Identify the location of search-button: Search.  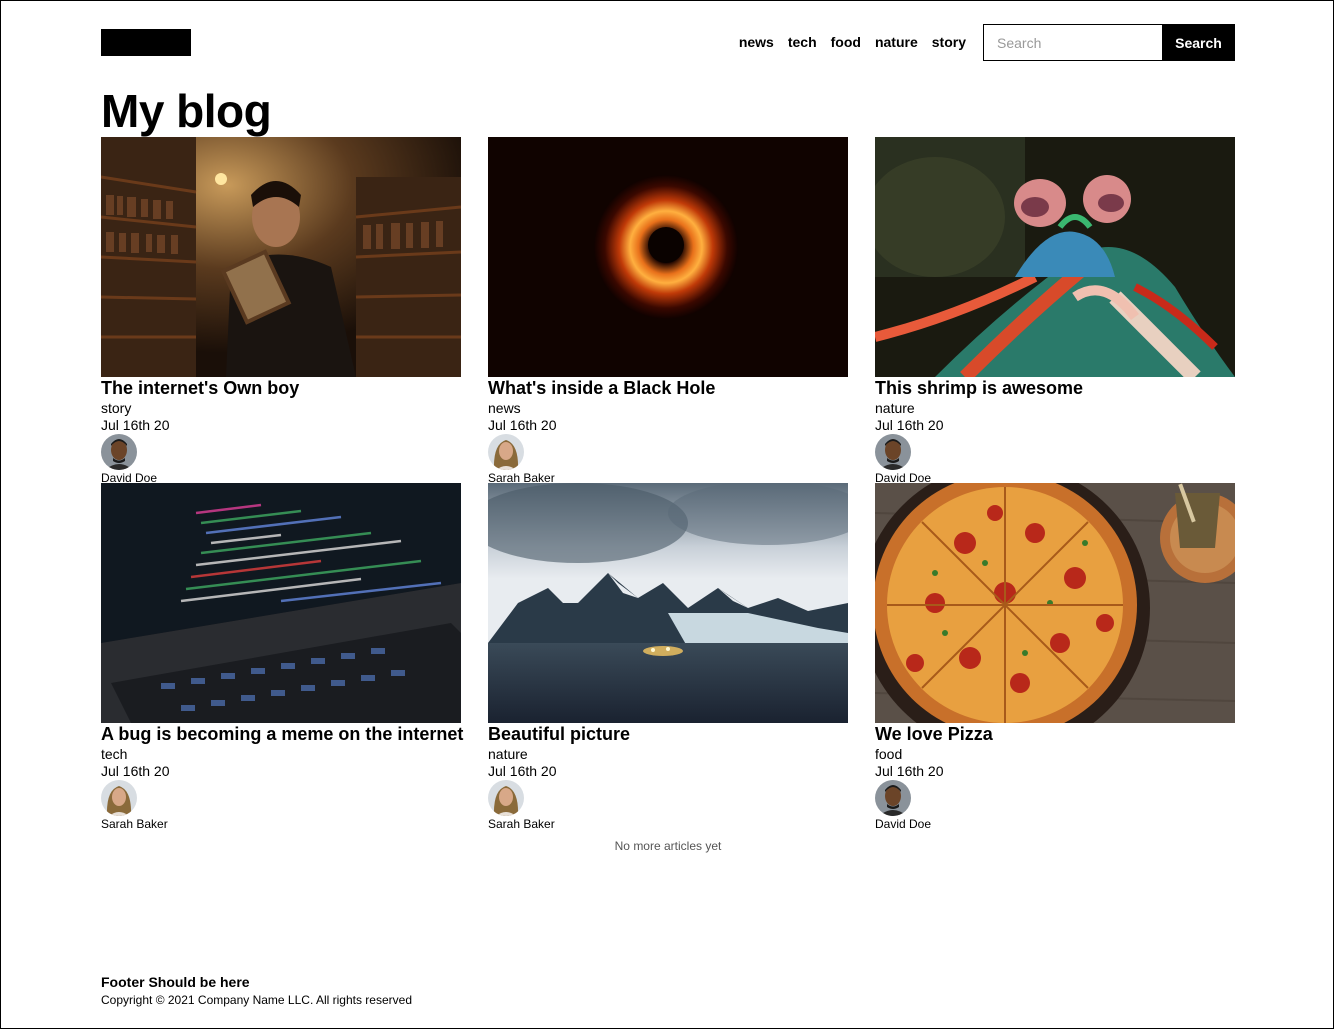
(1198, 42).